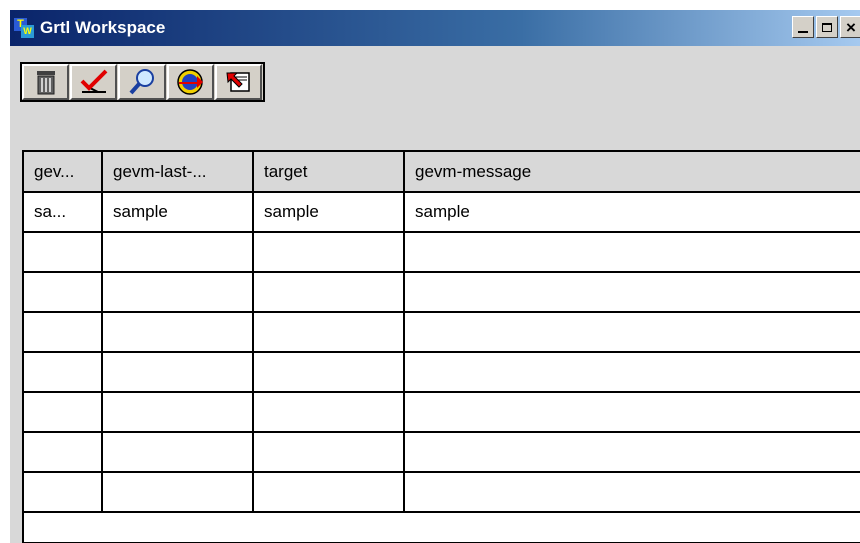  I want to click on circle-arrow-icon, so click(190, 82).